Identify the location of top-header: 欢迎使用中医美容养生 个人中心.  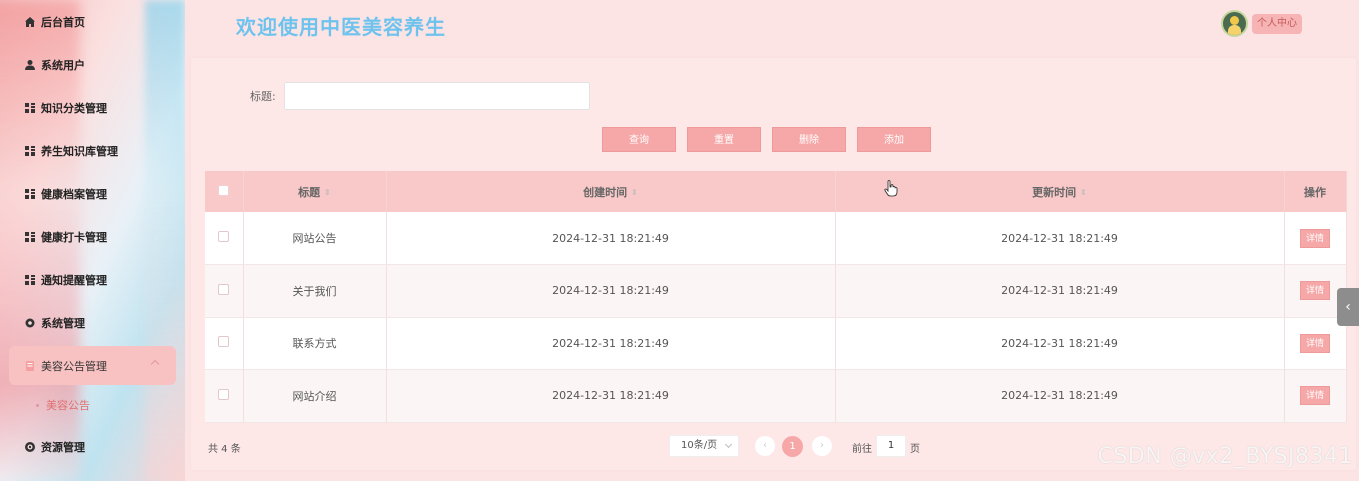
(772, 25).